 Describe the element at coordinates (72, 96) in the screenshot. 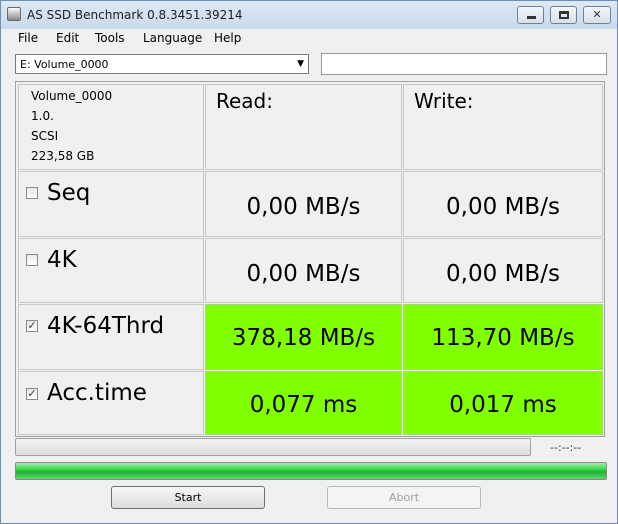

I see `drive-name: Volume_0000` at that location.